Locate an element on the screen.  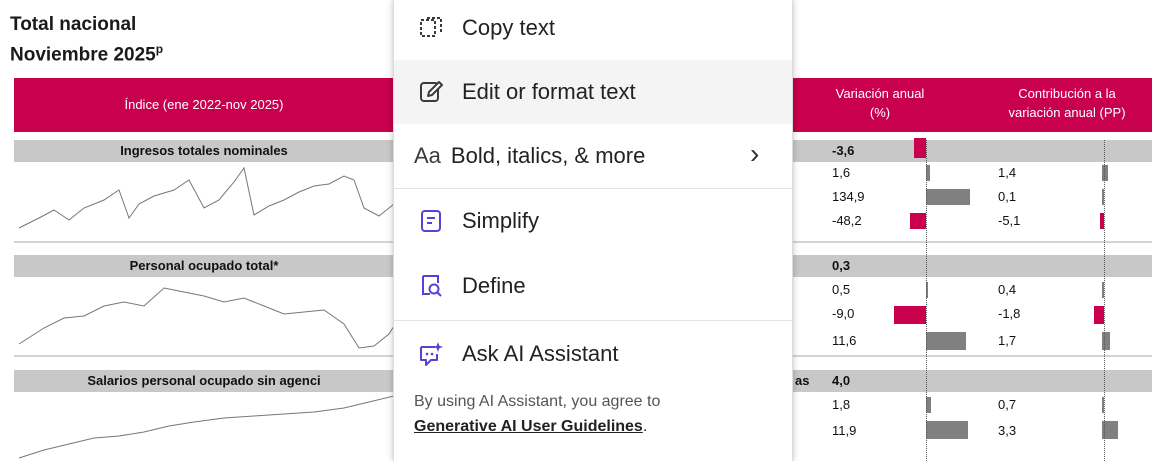
contrib-header-line1: Contribución a la is located at coordinates (1067, 93).